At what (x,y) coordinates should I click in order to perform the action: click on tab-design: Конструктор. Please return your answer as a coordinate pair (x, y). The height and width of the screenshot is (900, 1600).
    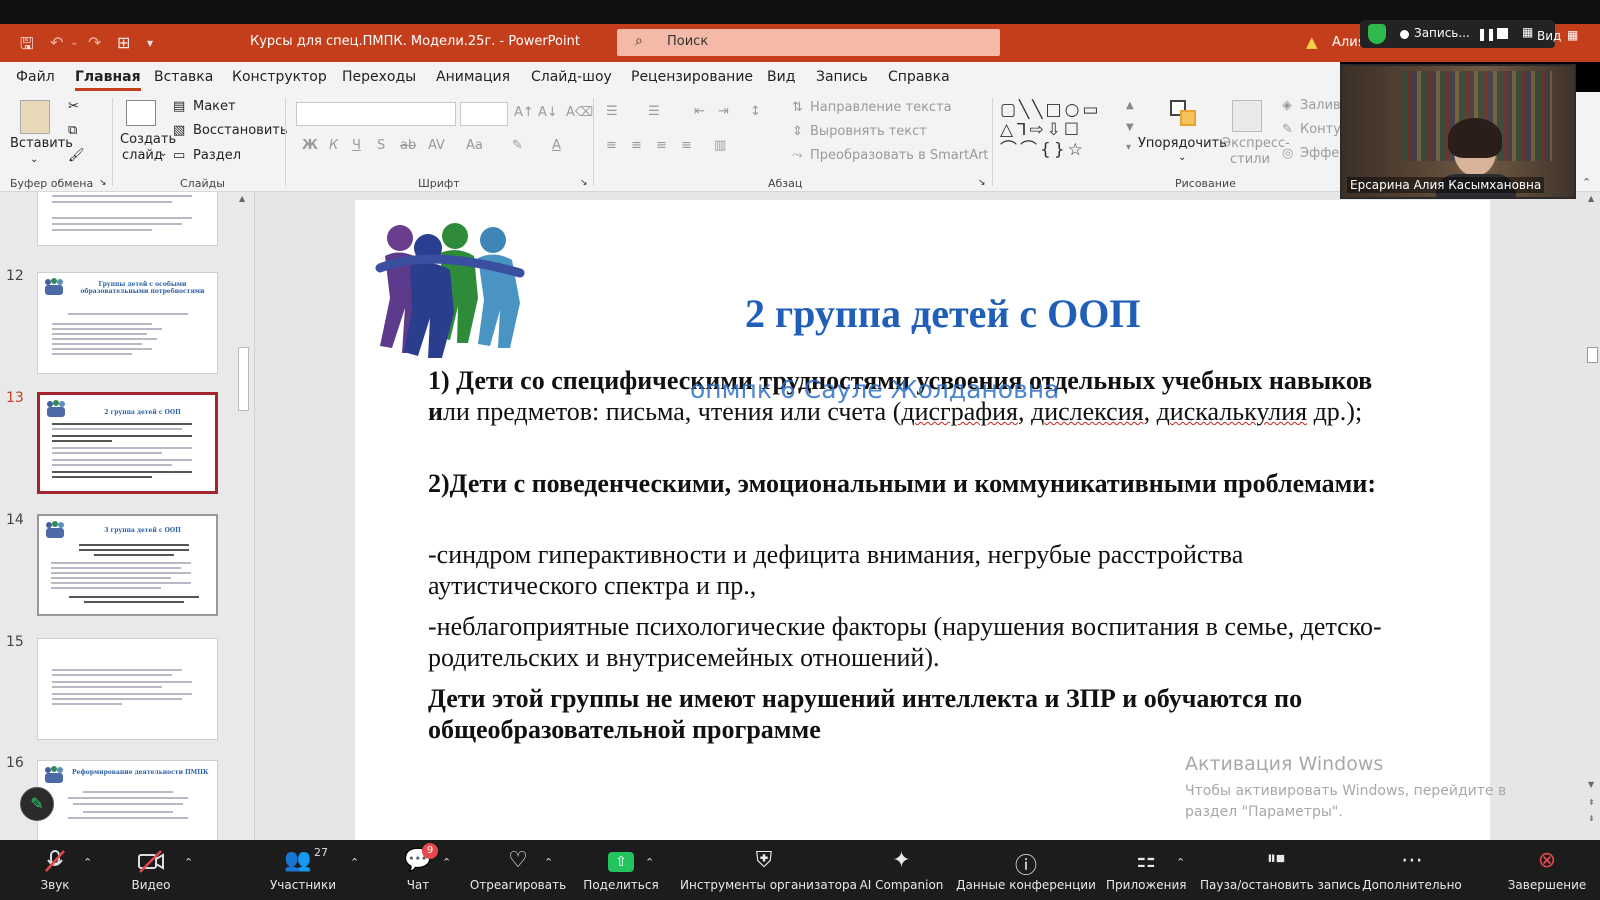
    Looking at the image, I should click on (279, 77).